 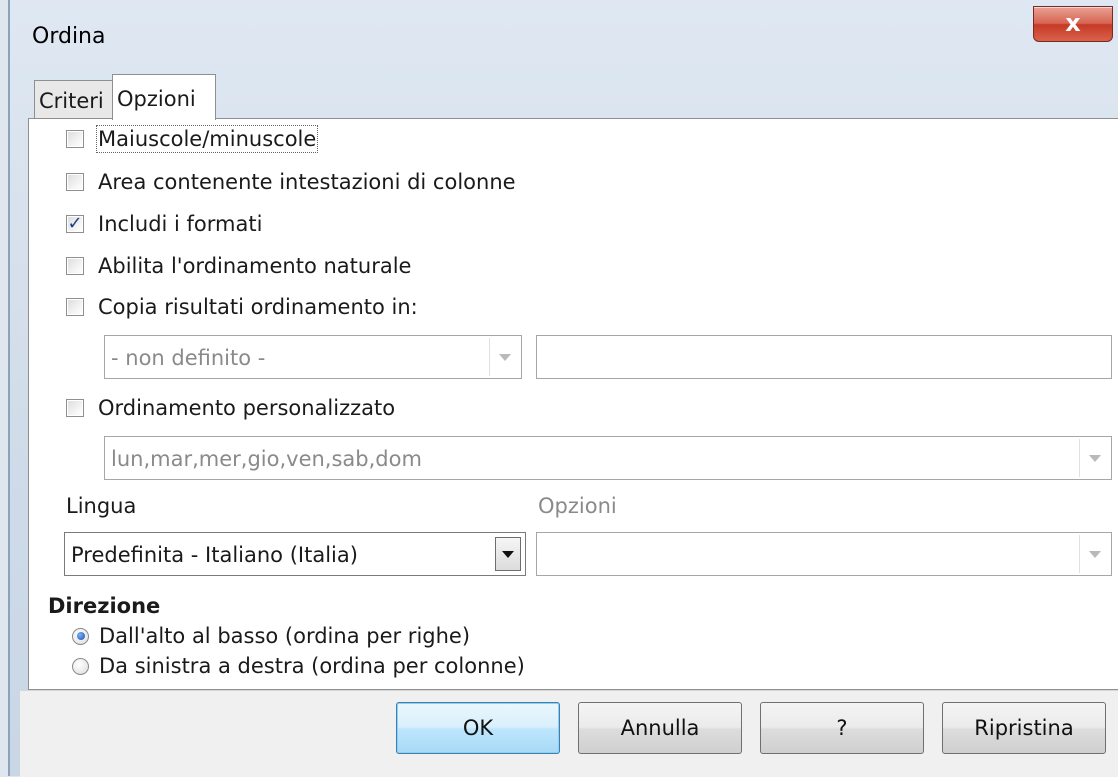 What do you see at coordinates (74, 100) in the screenshot?
I see `tab-criteri: Criteri` at bounding box center [74, 100].